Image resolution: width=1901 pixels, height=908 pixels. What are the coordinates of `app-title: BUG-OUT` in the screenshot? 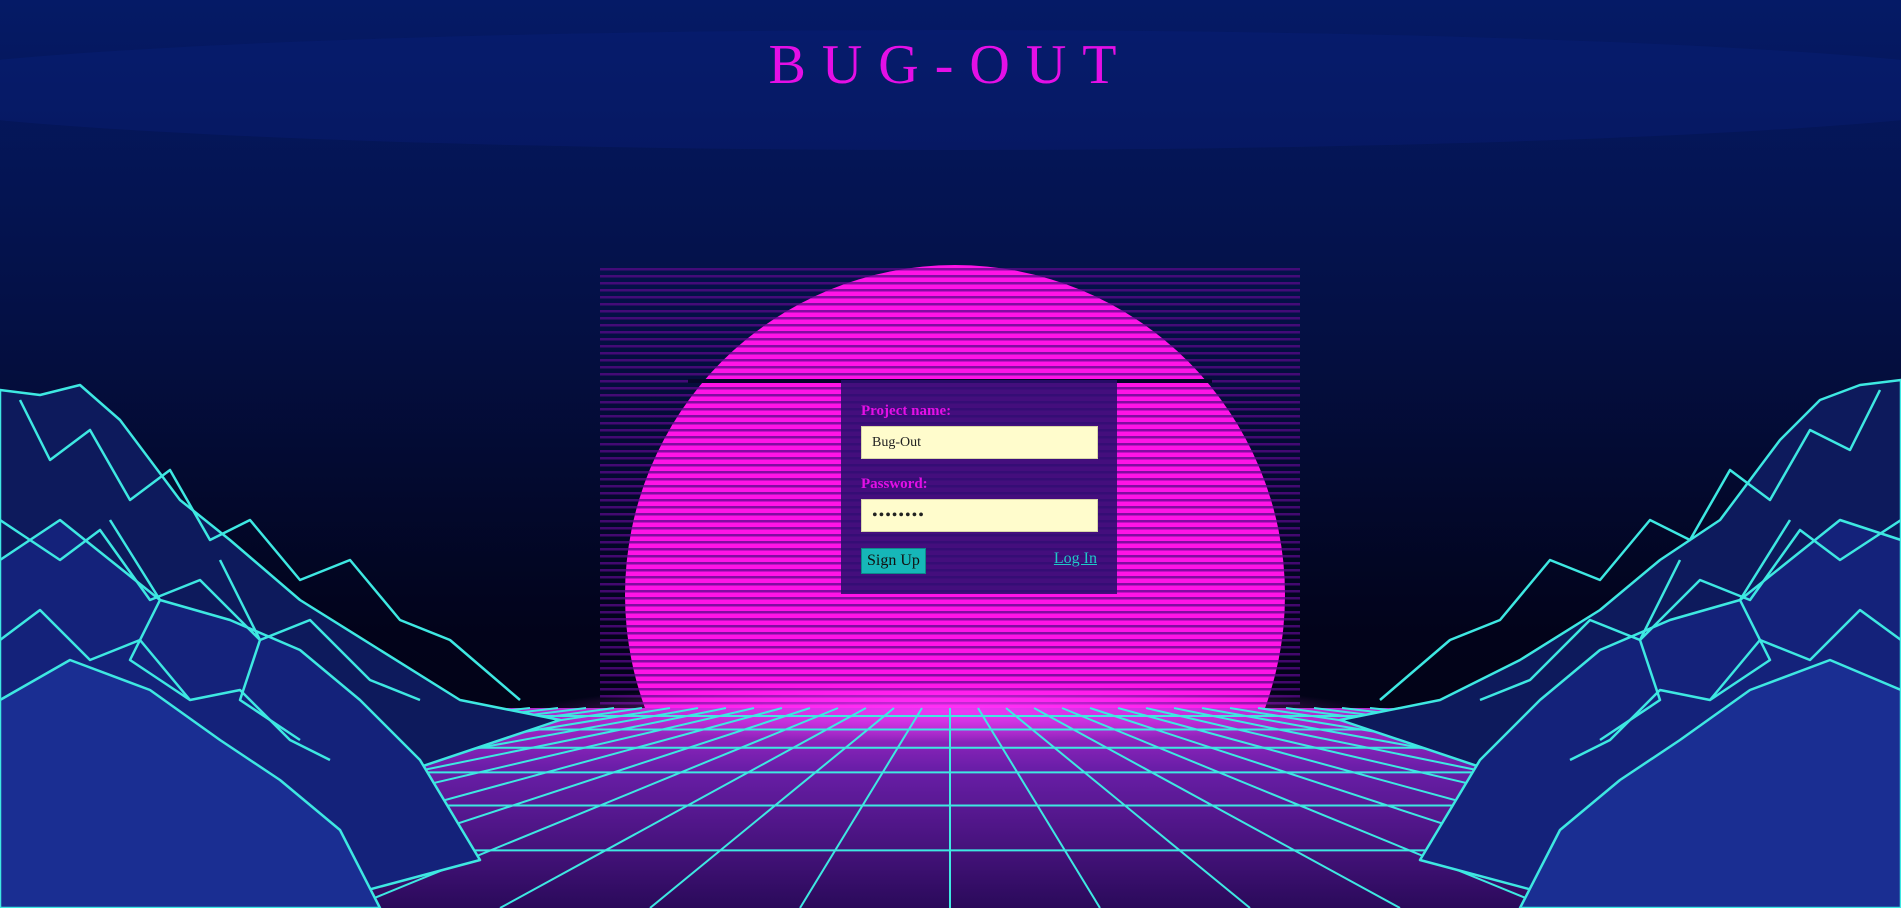 It's located at (950, 65).